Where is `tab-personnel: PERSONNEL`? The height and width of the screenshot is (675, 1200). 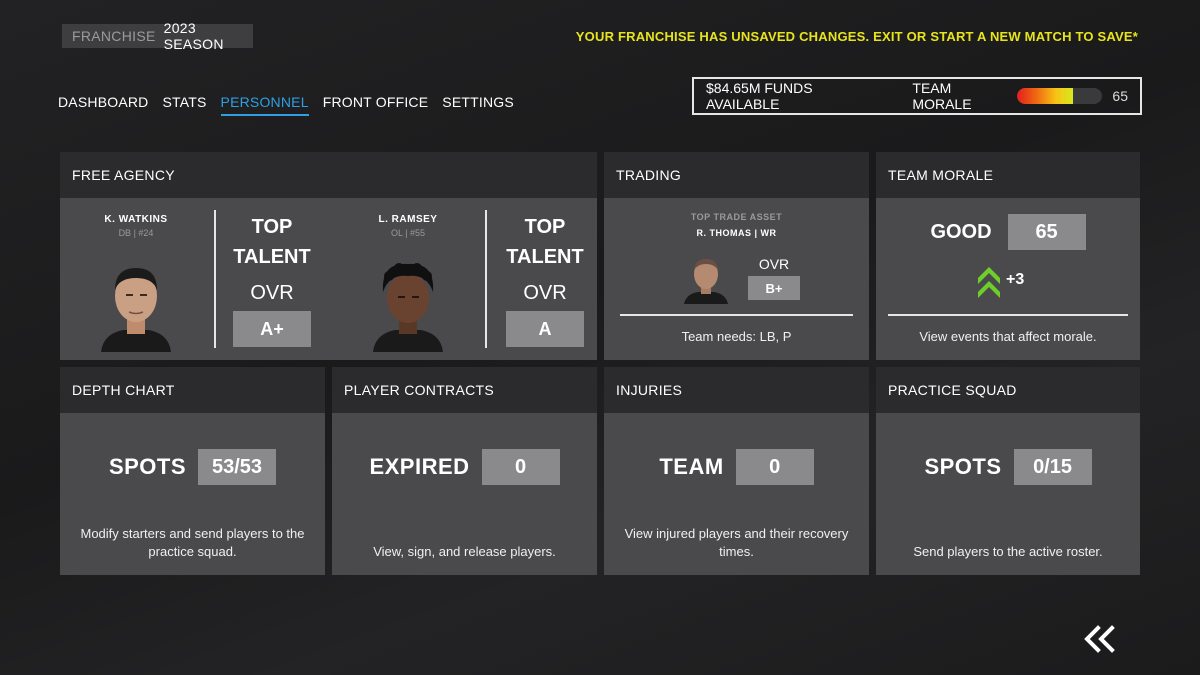
tab-personnel: PERSONNEL is located at coordinates (264, 105).